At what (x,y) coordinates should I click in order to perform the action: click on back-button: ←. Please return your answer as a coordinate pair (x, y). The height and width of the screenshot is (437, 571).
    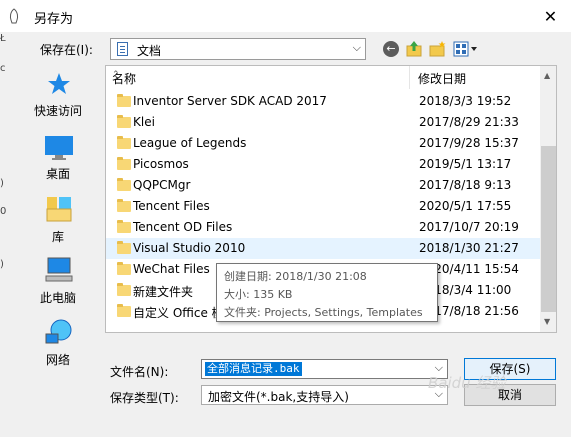
    Looking at the image, I should click on (391, 49).